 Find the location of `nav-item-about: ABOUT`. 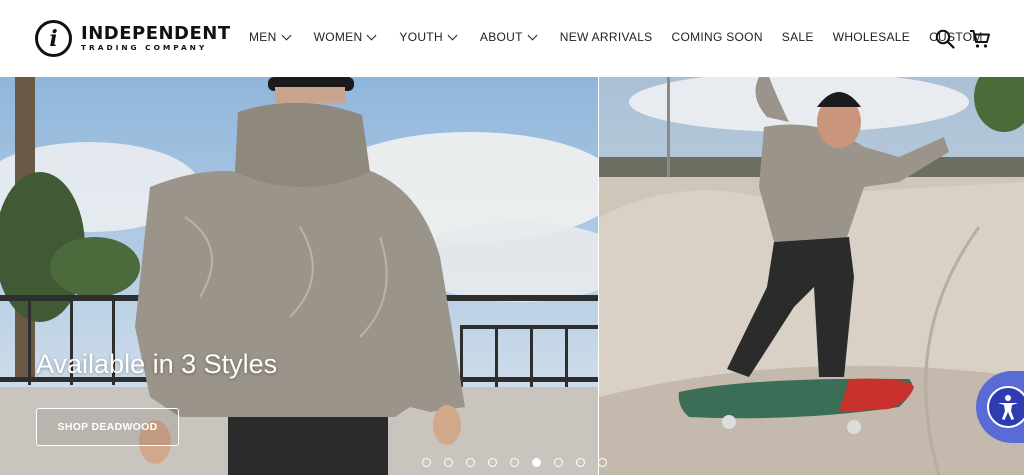

nav-item-about: ABOUT is located at coordinates (508, 37).